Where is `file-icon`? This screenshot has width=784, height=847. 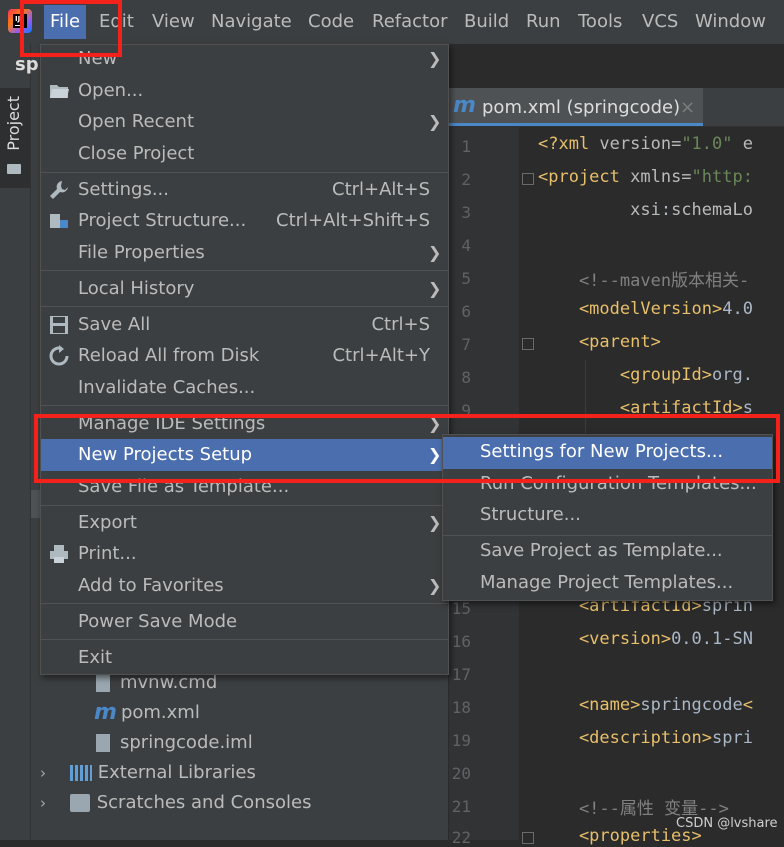 file-icon is located at coordinates (103, 683).